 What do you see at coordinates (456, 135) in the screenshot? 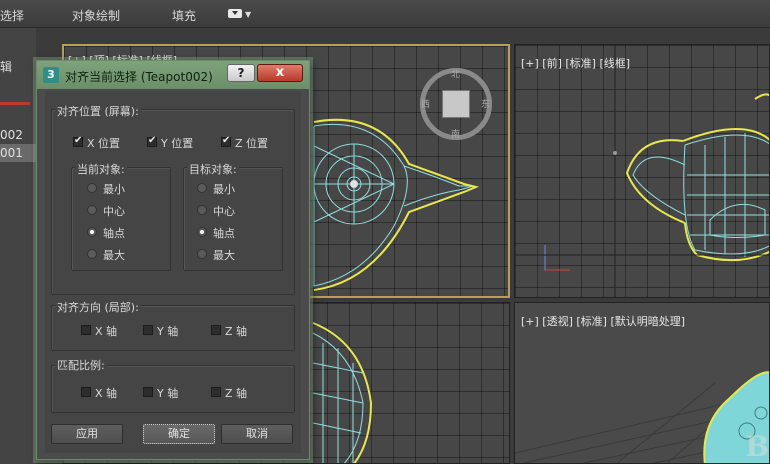
I see `viewcube-south-label: 南` at bounding box center [456, 135].